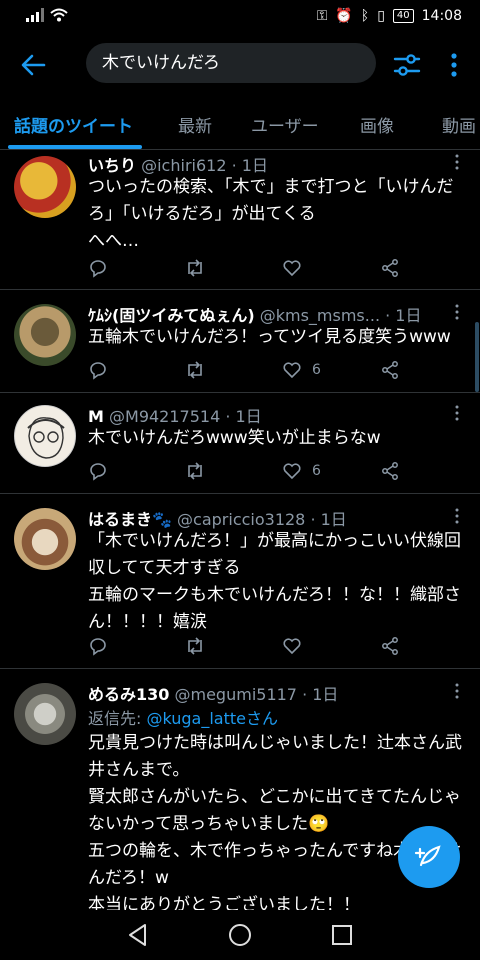  What do you see at coordinates (441, 16) in the screenshot?
I see `clock: 14:08` at bounding box center [441, 16].